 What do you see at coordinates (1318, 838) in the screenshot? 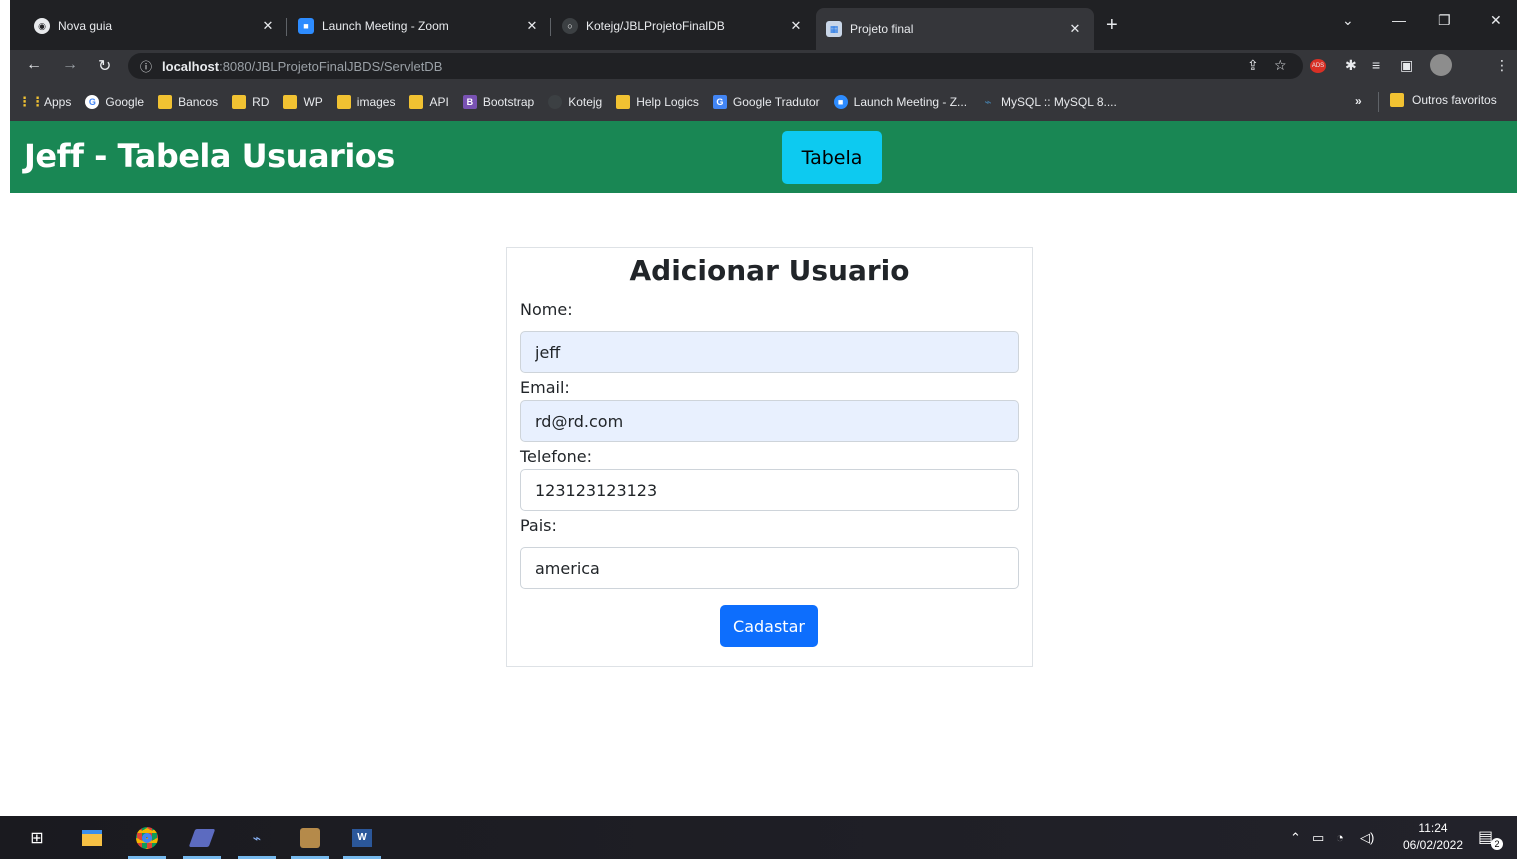
I see `battery-icon: ▭` at bounding box center [1318, 838].